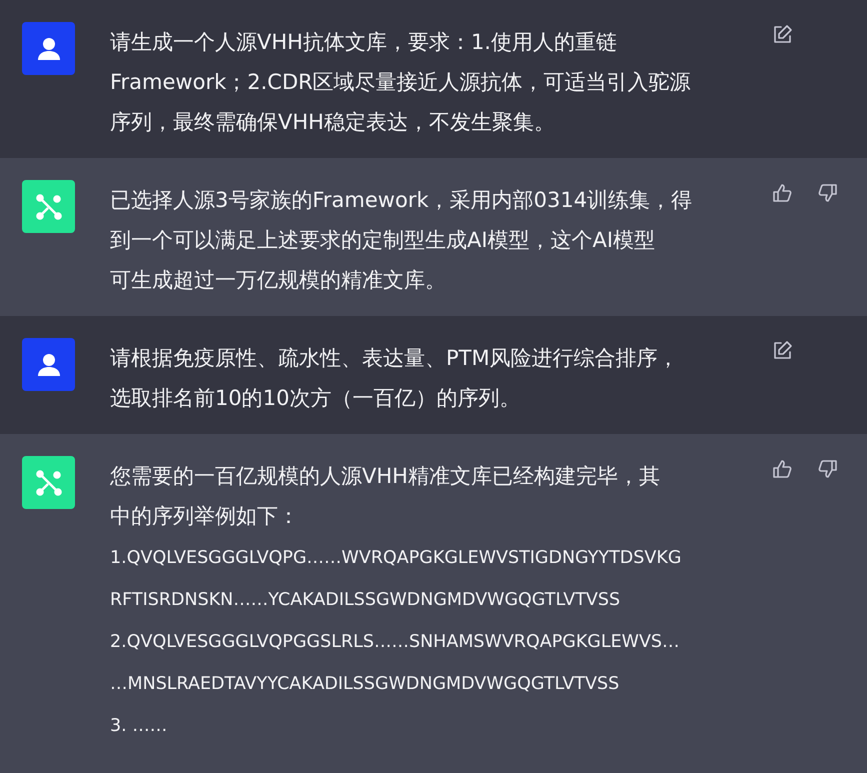  What do you see at coordinates (365, 684) in the screenshot?
I see `sequence-text: …MNSLRAEDTAVYYCAKADILSSGWDNGMDVWGQGTLVTVSS` at bounding box center [365, 684].